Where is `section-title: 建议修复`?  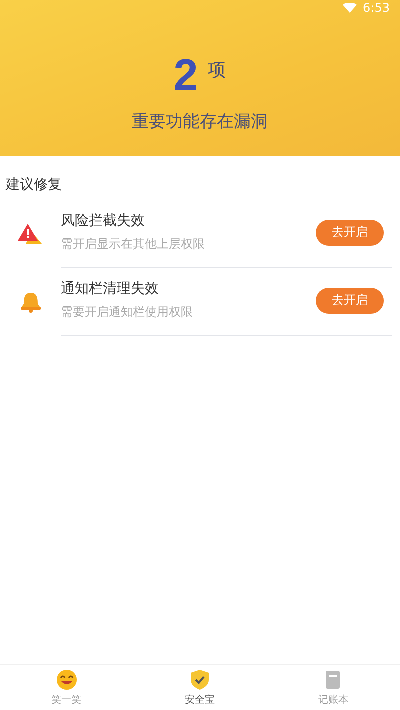 section-title: 建议修复 is located at coordinates (33, 185).